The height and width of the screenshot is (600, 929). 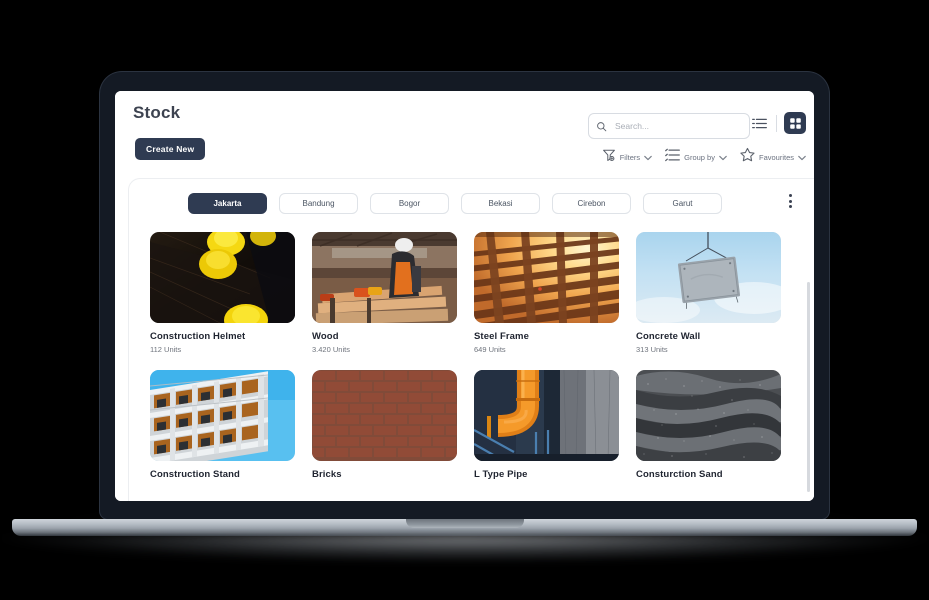 I want to click on tab-bekasi: Bekasi, so click(x=500, y=203).